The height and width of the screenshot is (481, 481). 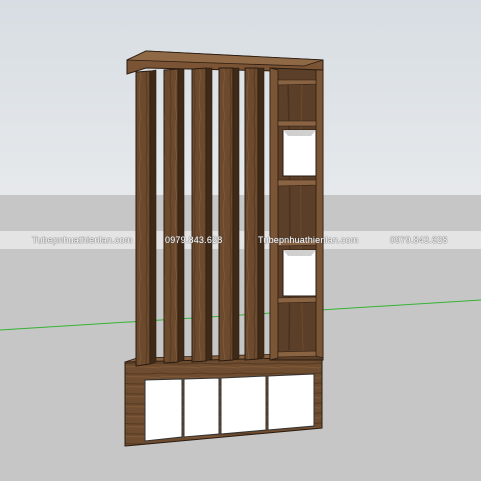 I want to click on watermark-text-1: Tubepnhuathienlan.com, so click(x=82, y=240).